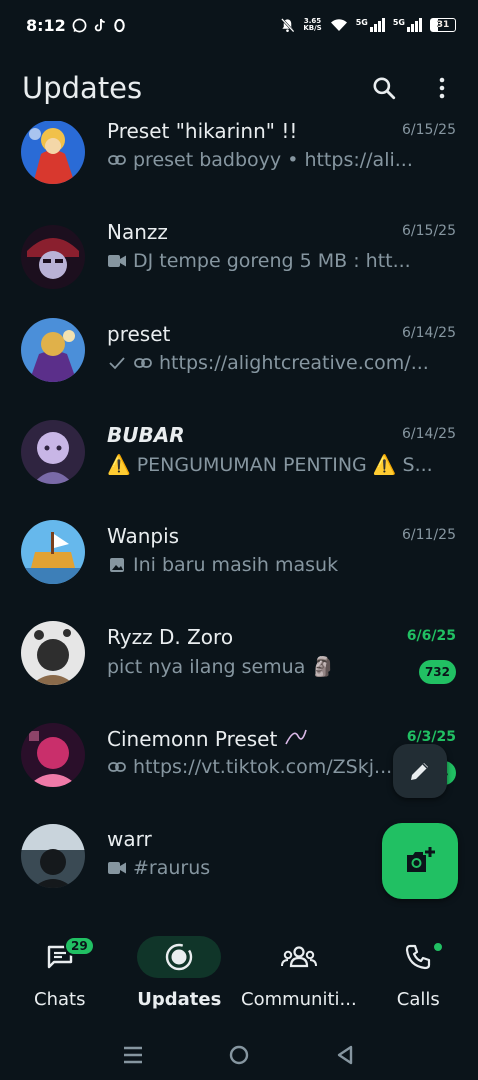  What do you see at coordinates (274, 565) in the screenshot?
I see `row-preview: Ini baru masih masuk` at bounding box center [274, 565].